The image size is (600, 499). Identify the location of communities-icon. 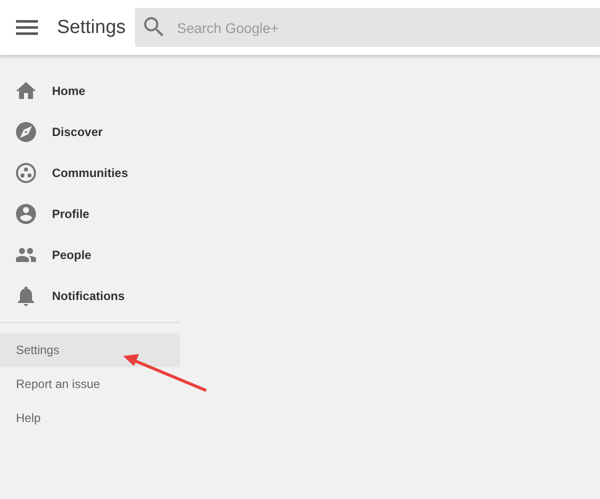
(26, 172).